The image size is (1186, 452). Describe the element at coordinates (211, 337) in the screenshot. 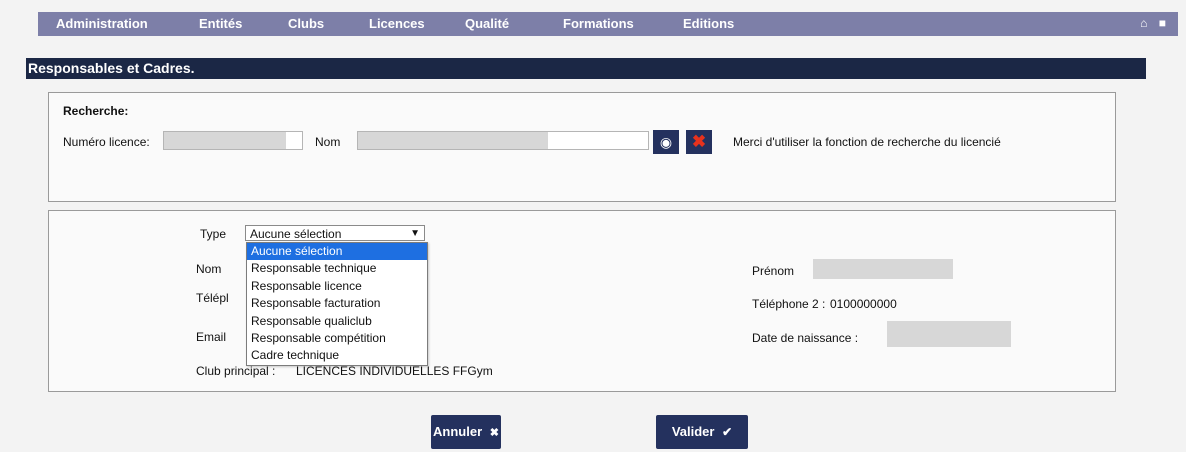

I see `email-label: Email` at that location.